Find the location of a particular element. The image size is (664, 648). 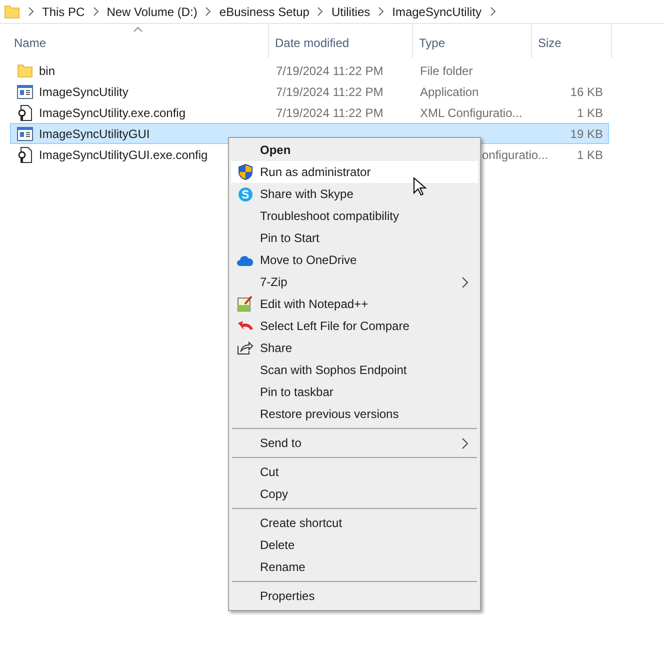

menu-item: Rename is located at coordinates (354, 567).